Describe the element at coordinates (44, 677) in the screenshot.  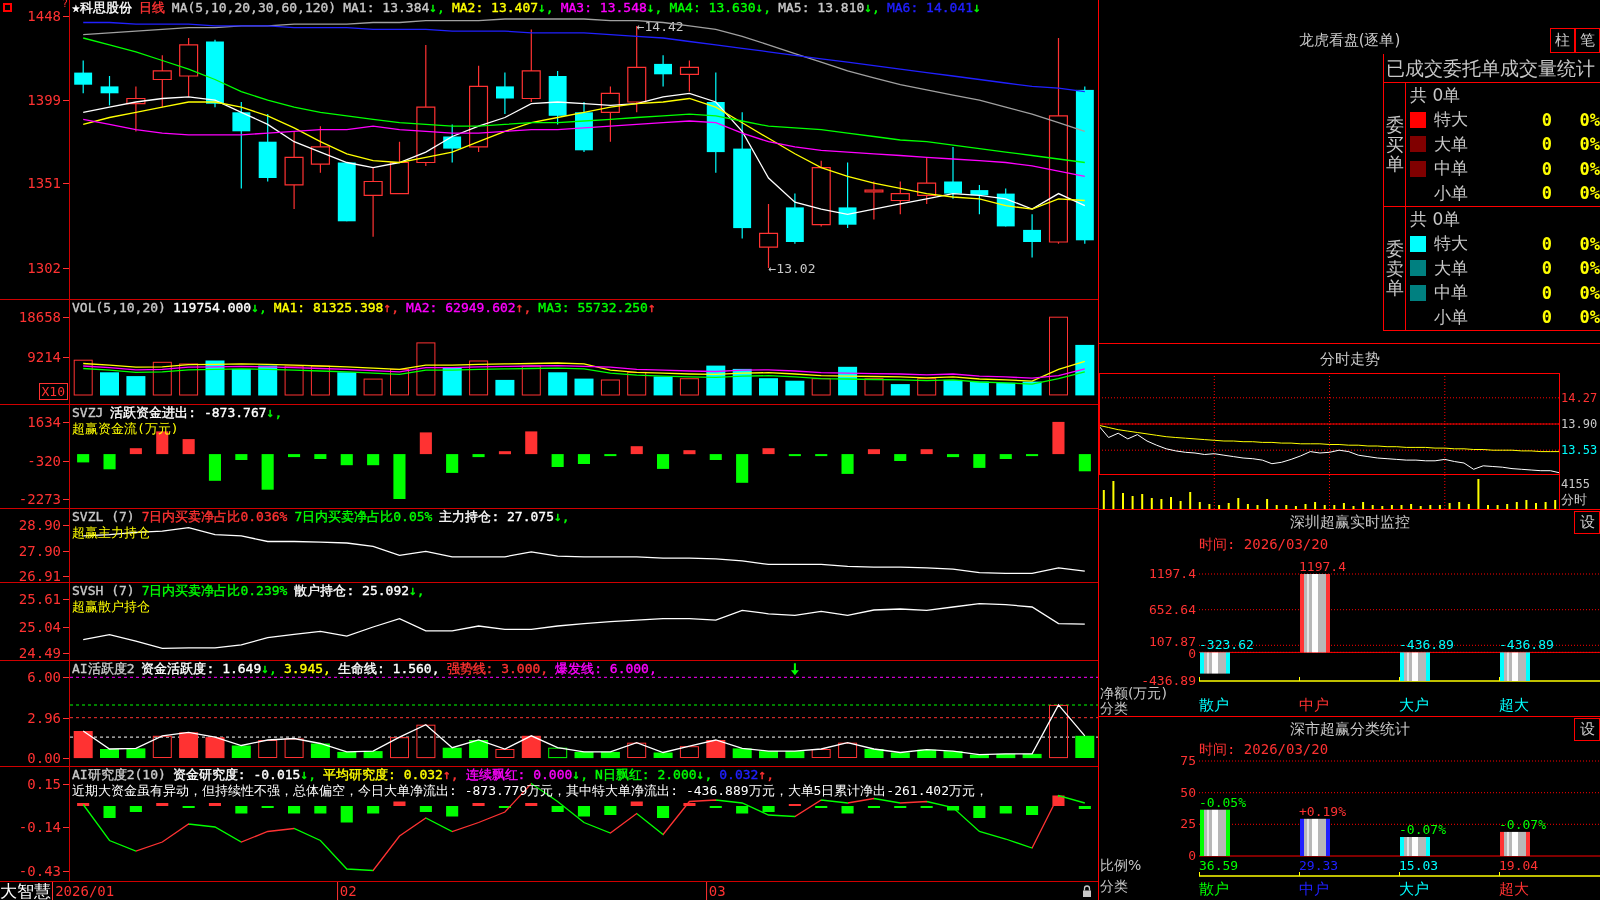
I see `y-axis-label: 6.00` at that location.